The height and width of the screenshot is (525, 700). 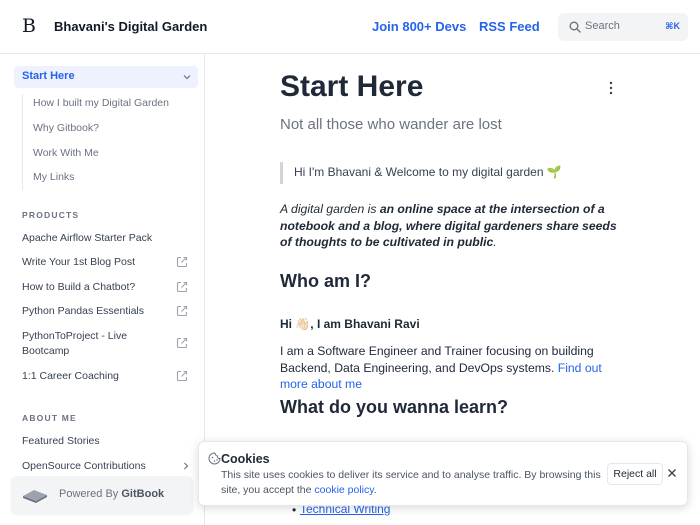 I want to click on search-shortcut: ⌘K, so click(x=672, y=26).